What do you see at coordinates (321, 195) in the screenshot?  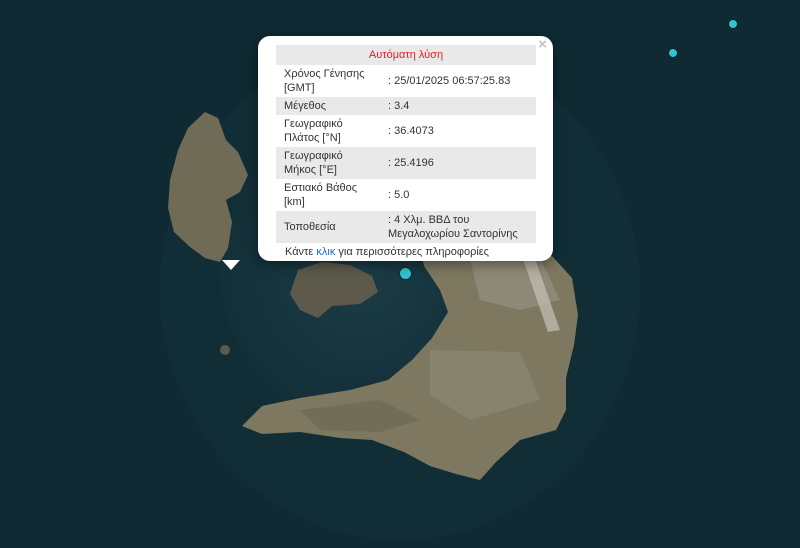 I see `depth-label: Εστιακό Βάθος [km]` at bounding box center [321, 195].